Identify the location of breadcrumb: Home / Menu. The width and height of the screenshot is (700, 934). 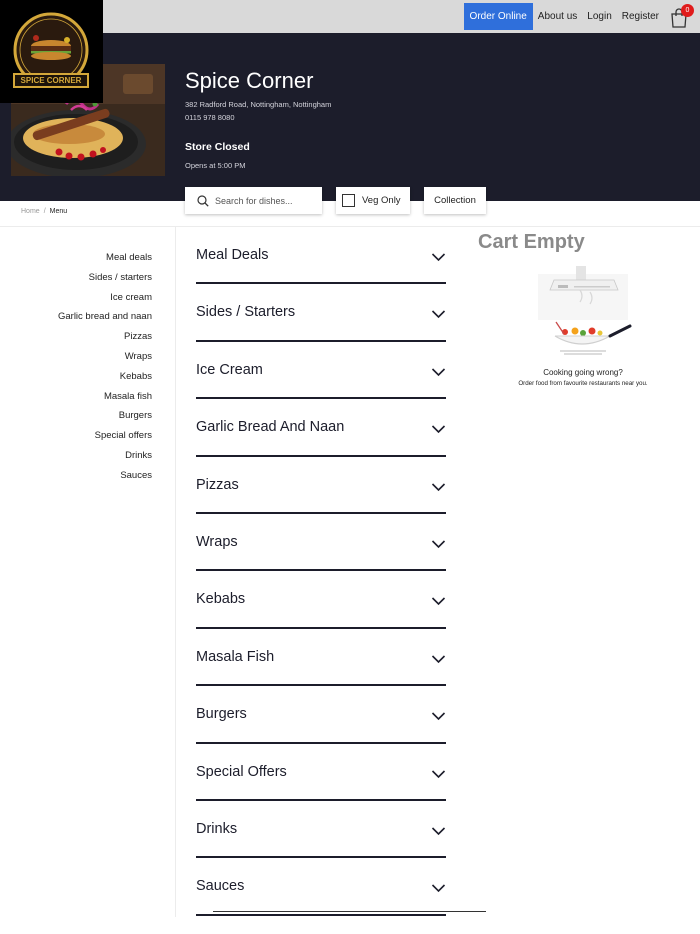
(44, 211).